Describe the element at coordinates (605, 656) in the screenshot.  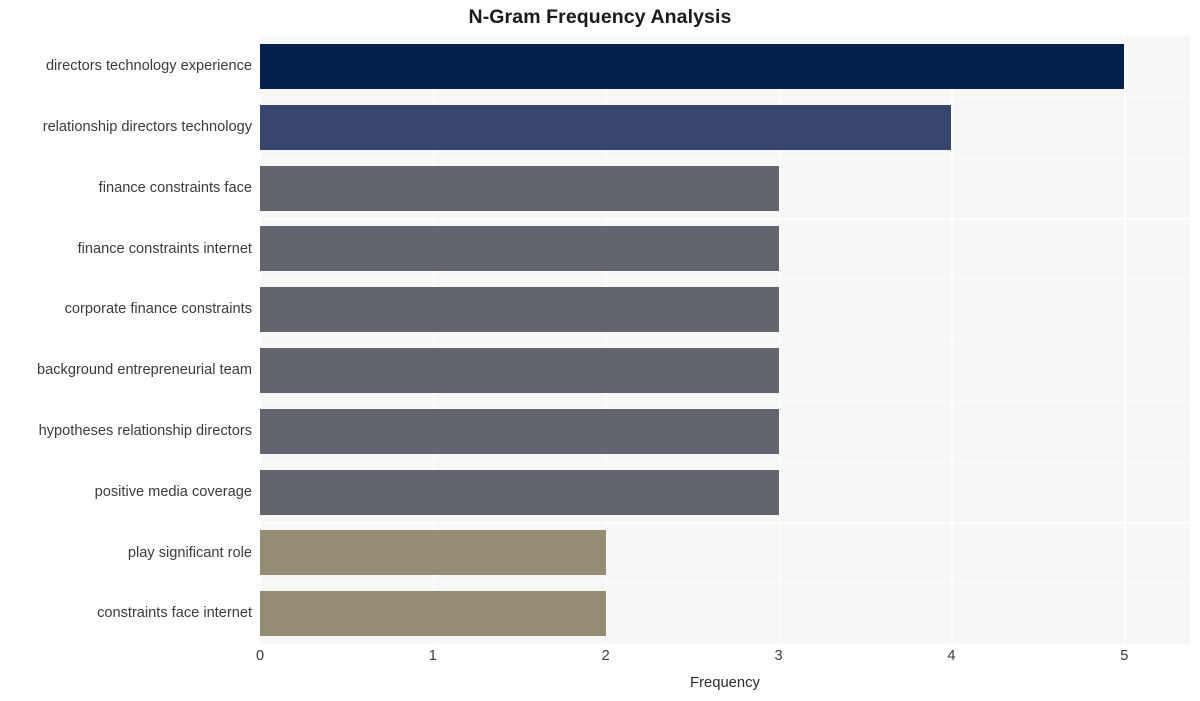
I see `x-axis-tick-label: 2` at that location.